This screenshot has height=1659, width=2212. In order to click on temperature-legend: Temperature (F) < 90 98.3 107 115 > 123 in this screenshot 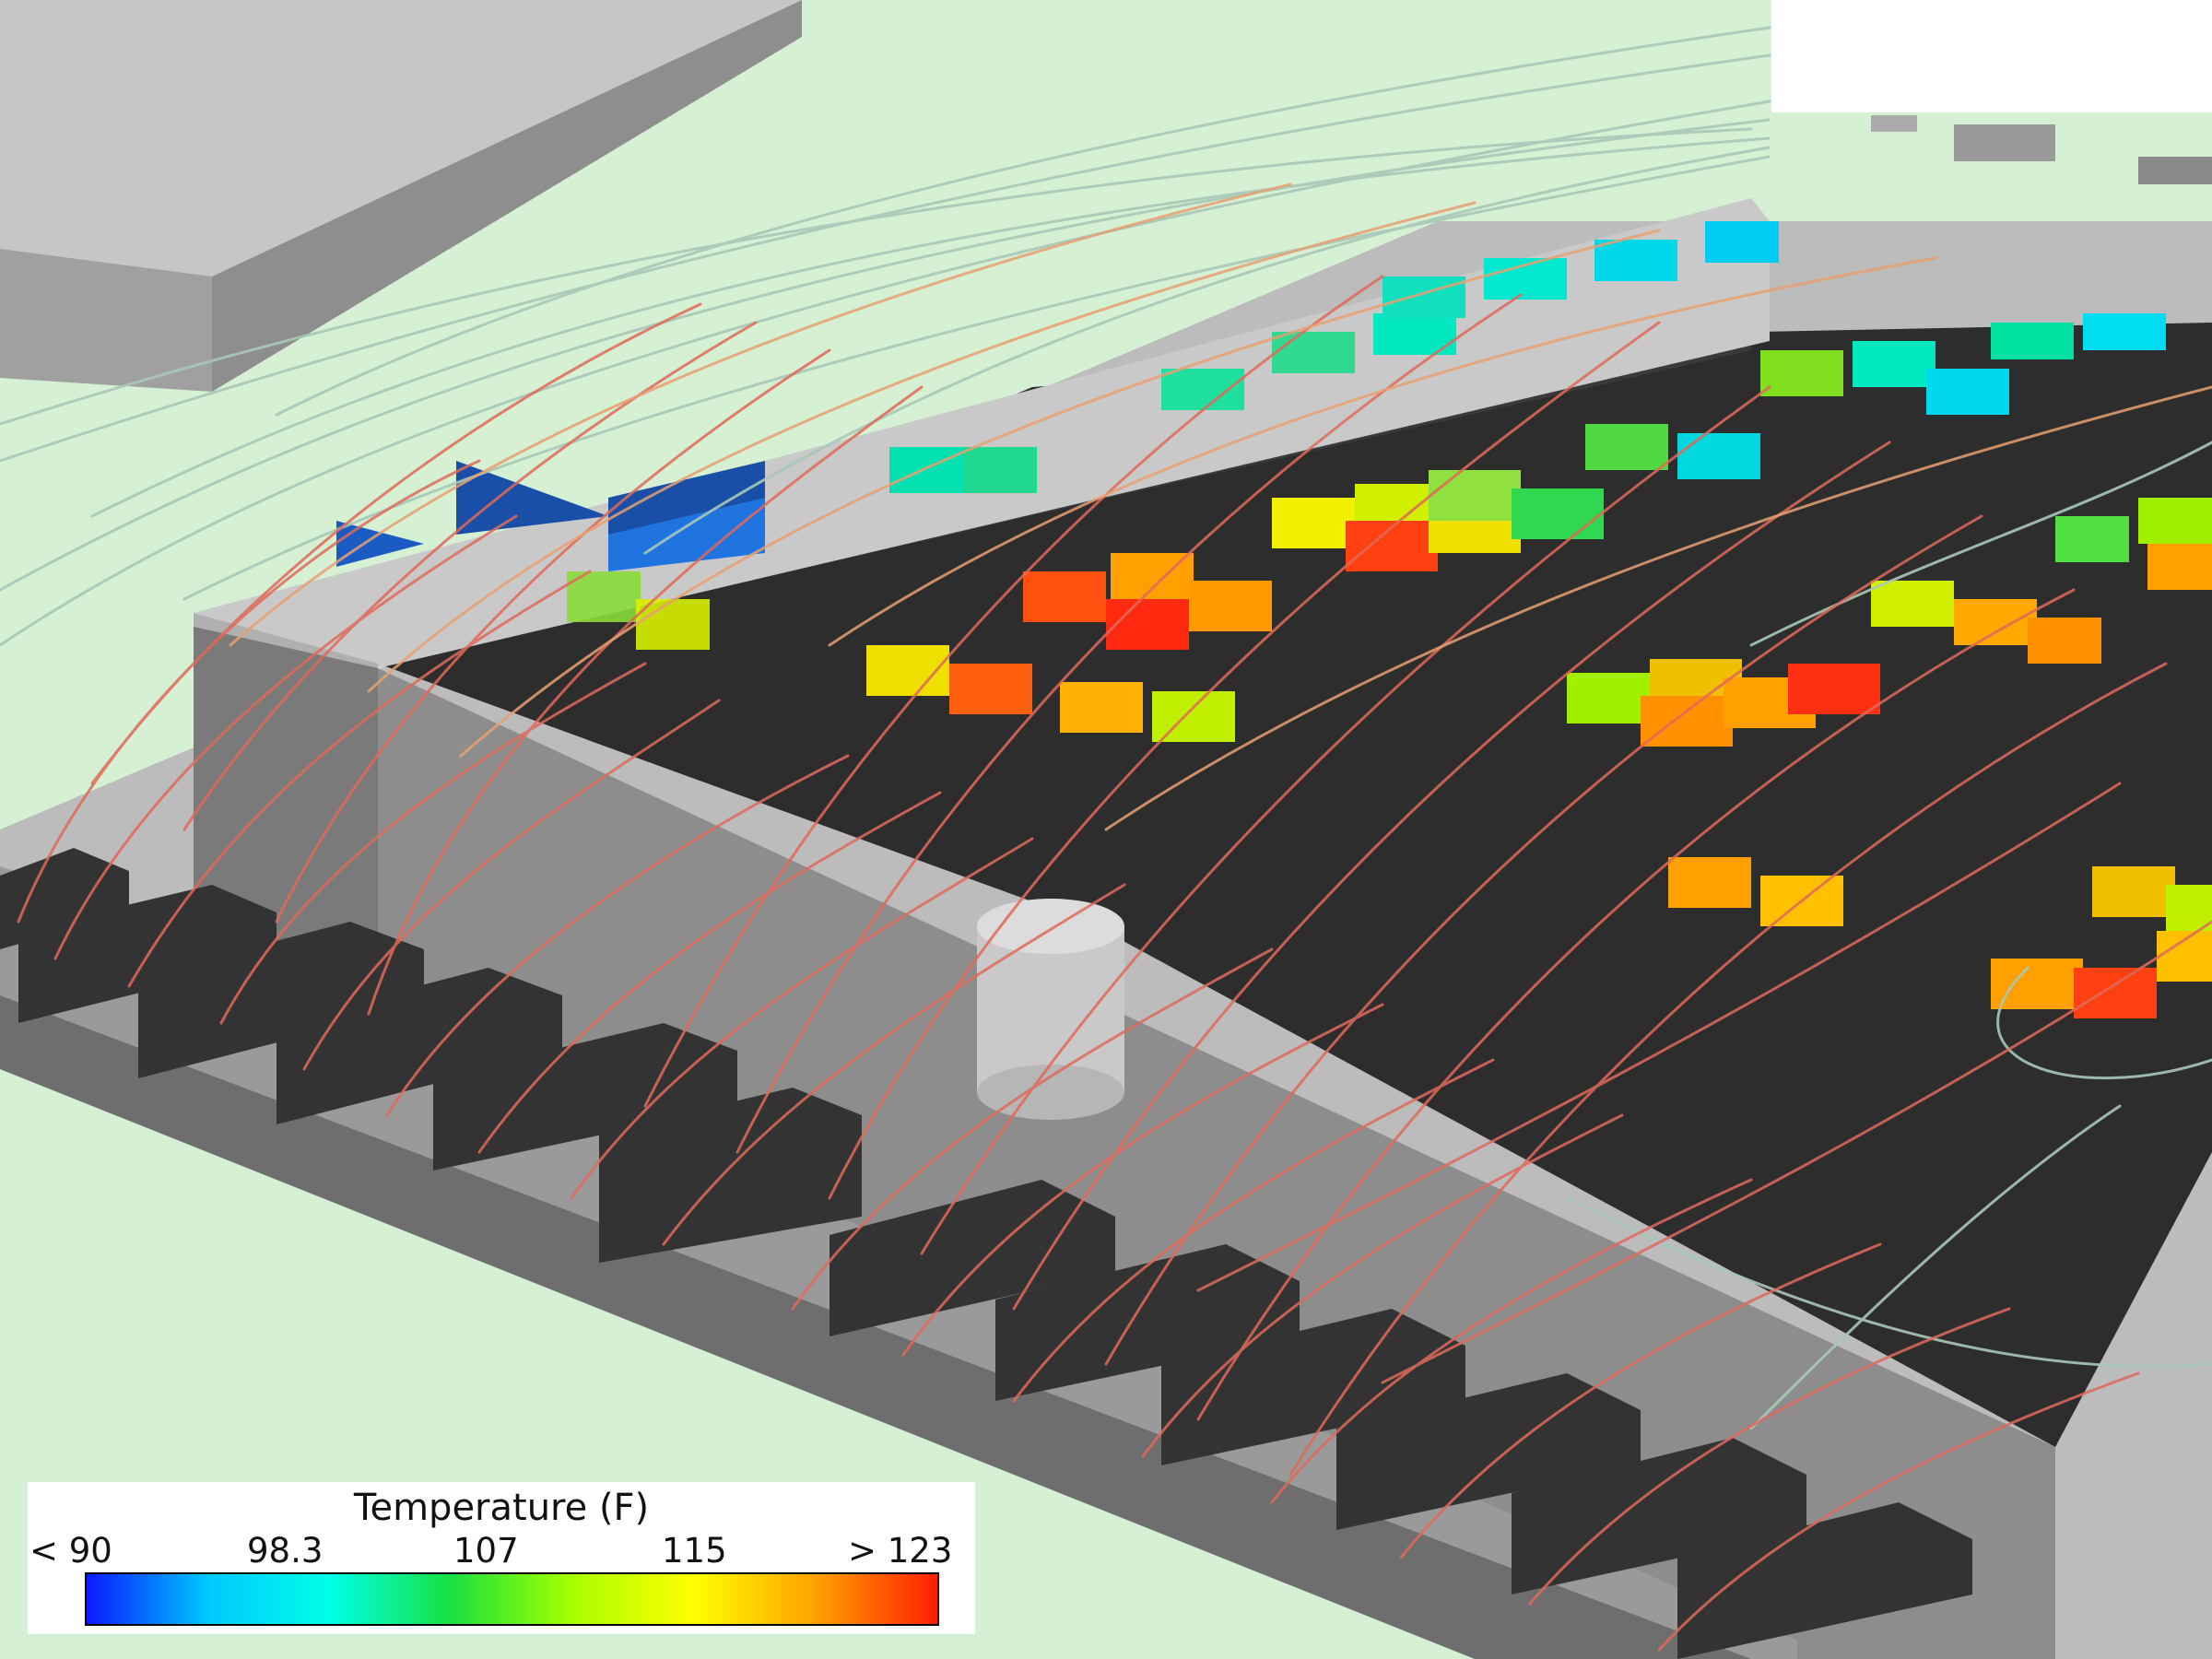, I will do `click(501, 1558)`.